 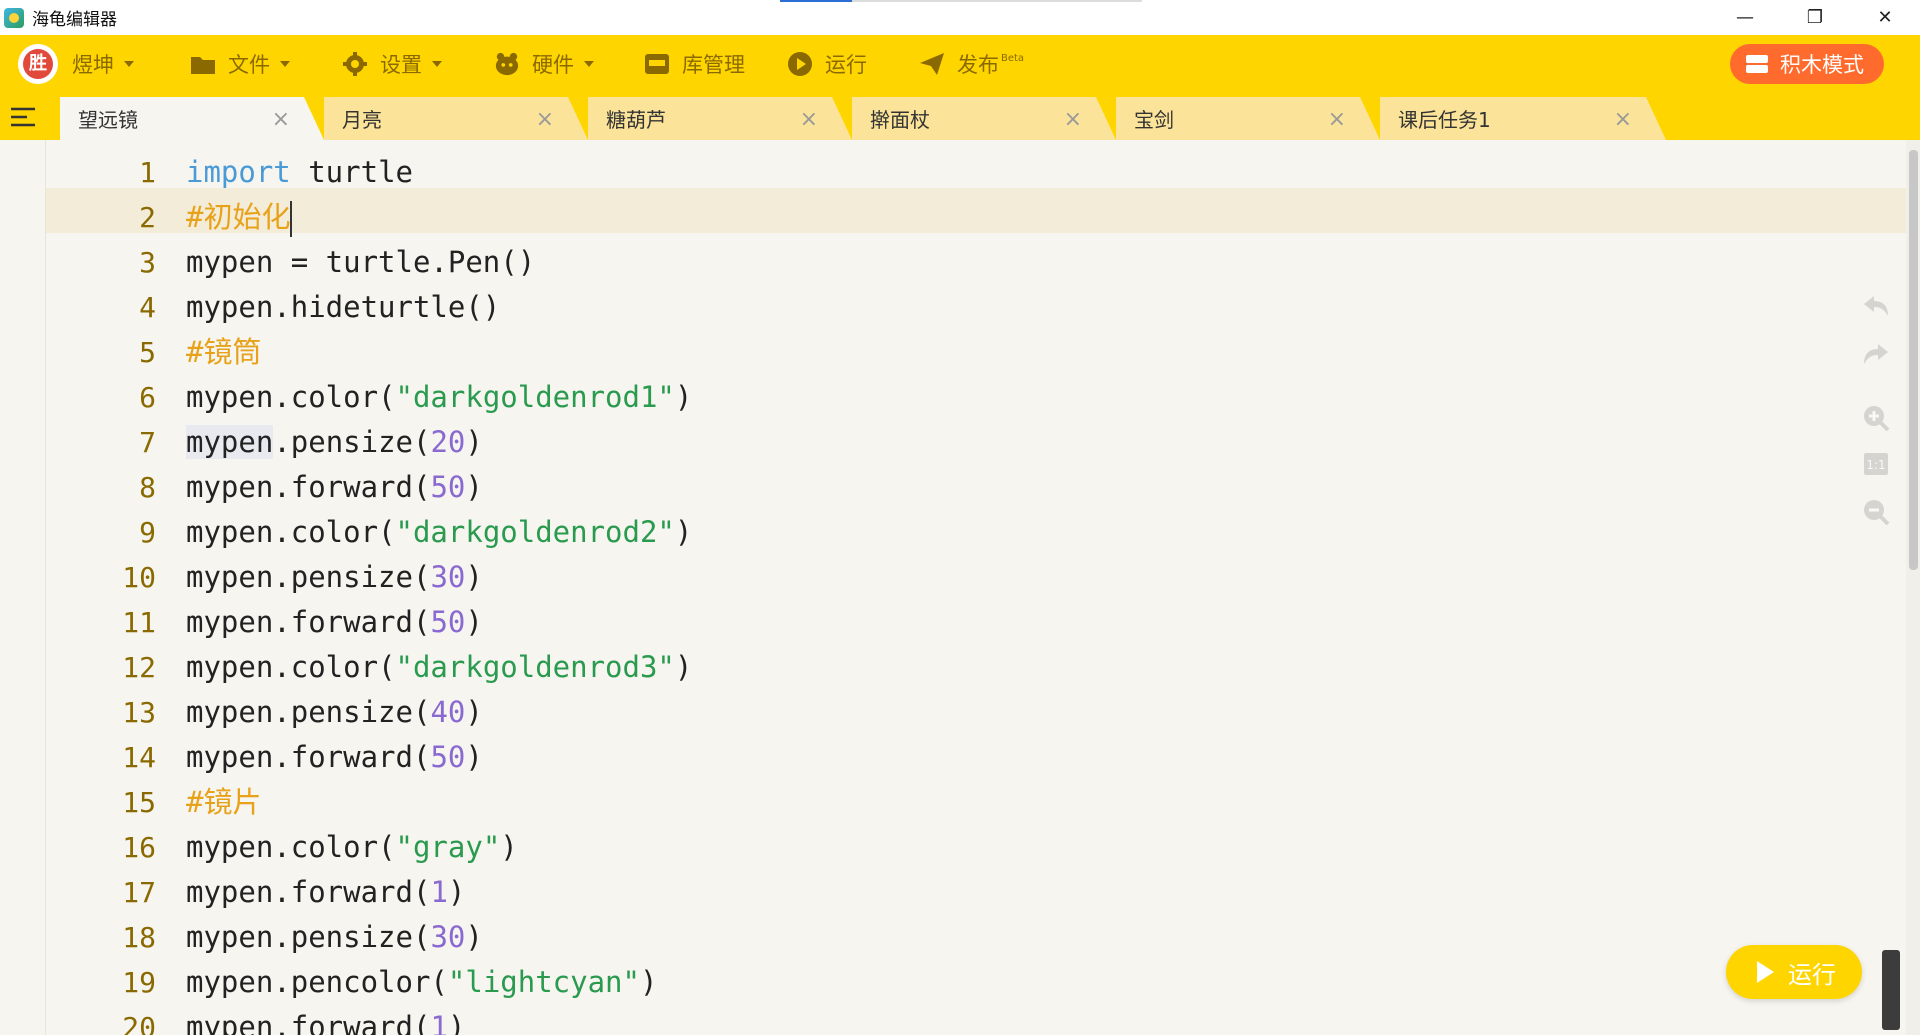 What do you see at coordinates (694, 64) in the screenshot?
I see `library-button: 库管理` at bounding box center [694, 64].